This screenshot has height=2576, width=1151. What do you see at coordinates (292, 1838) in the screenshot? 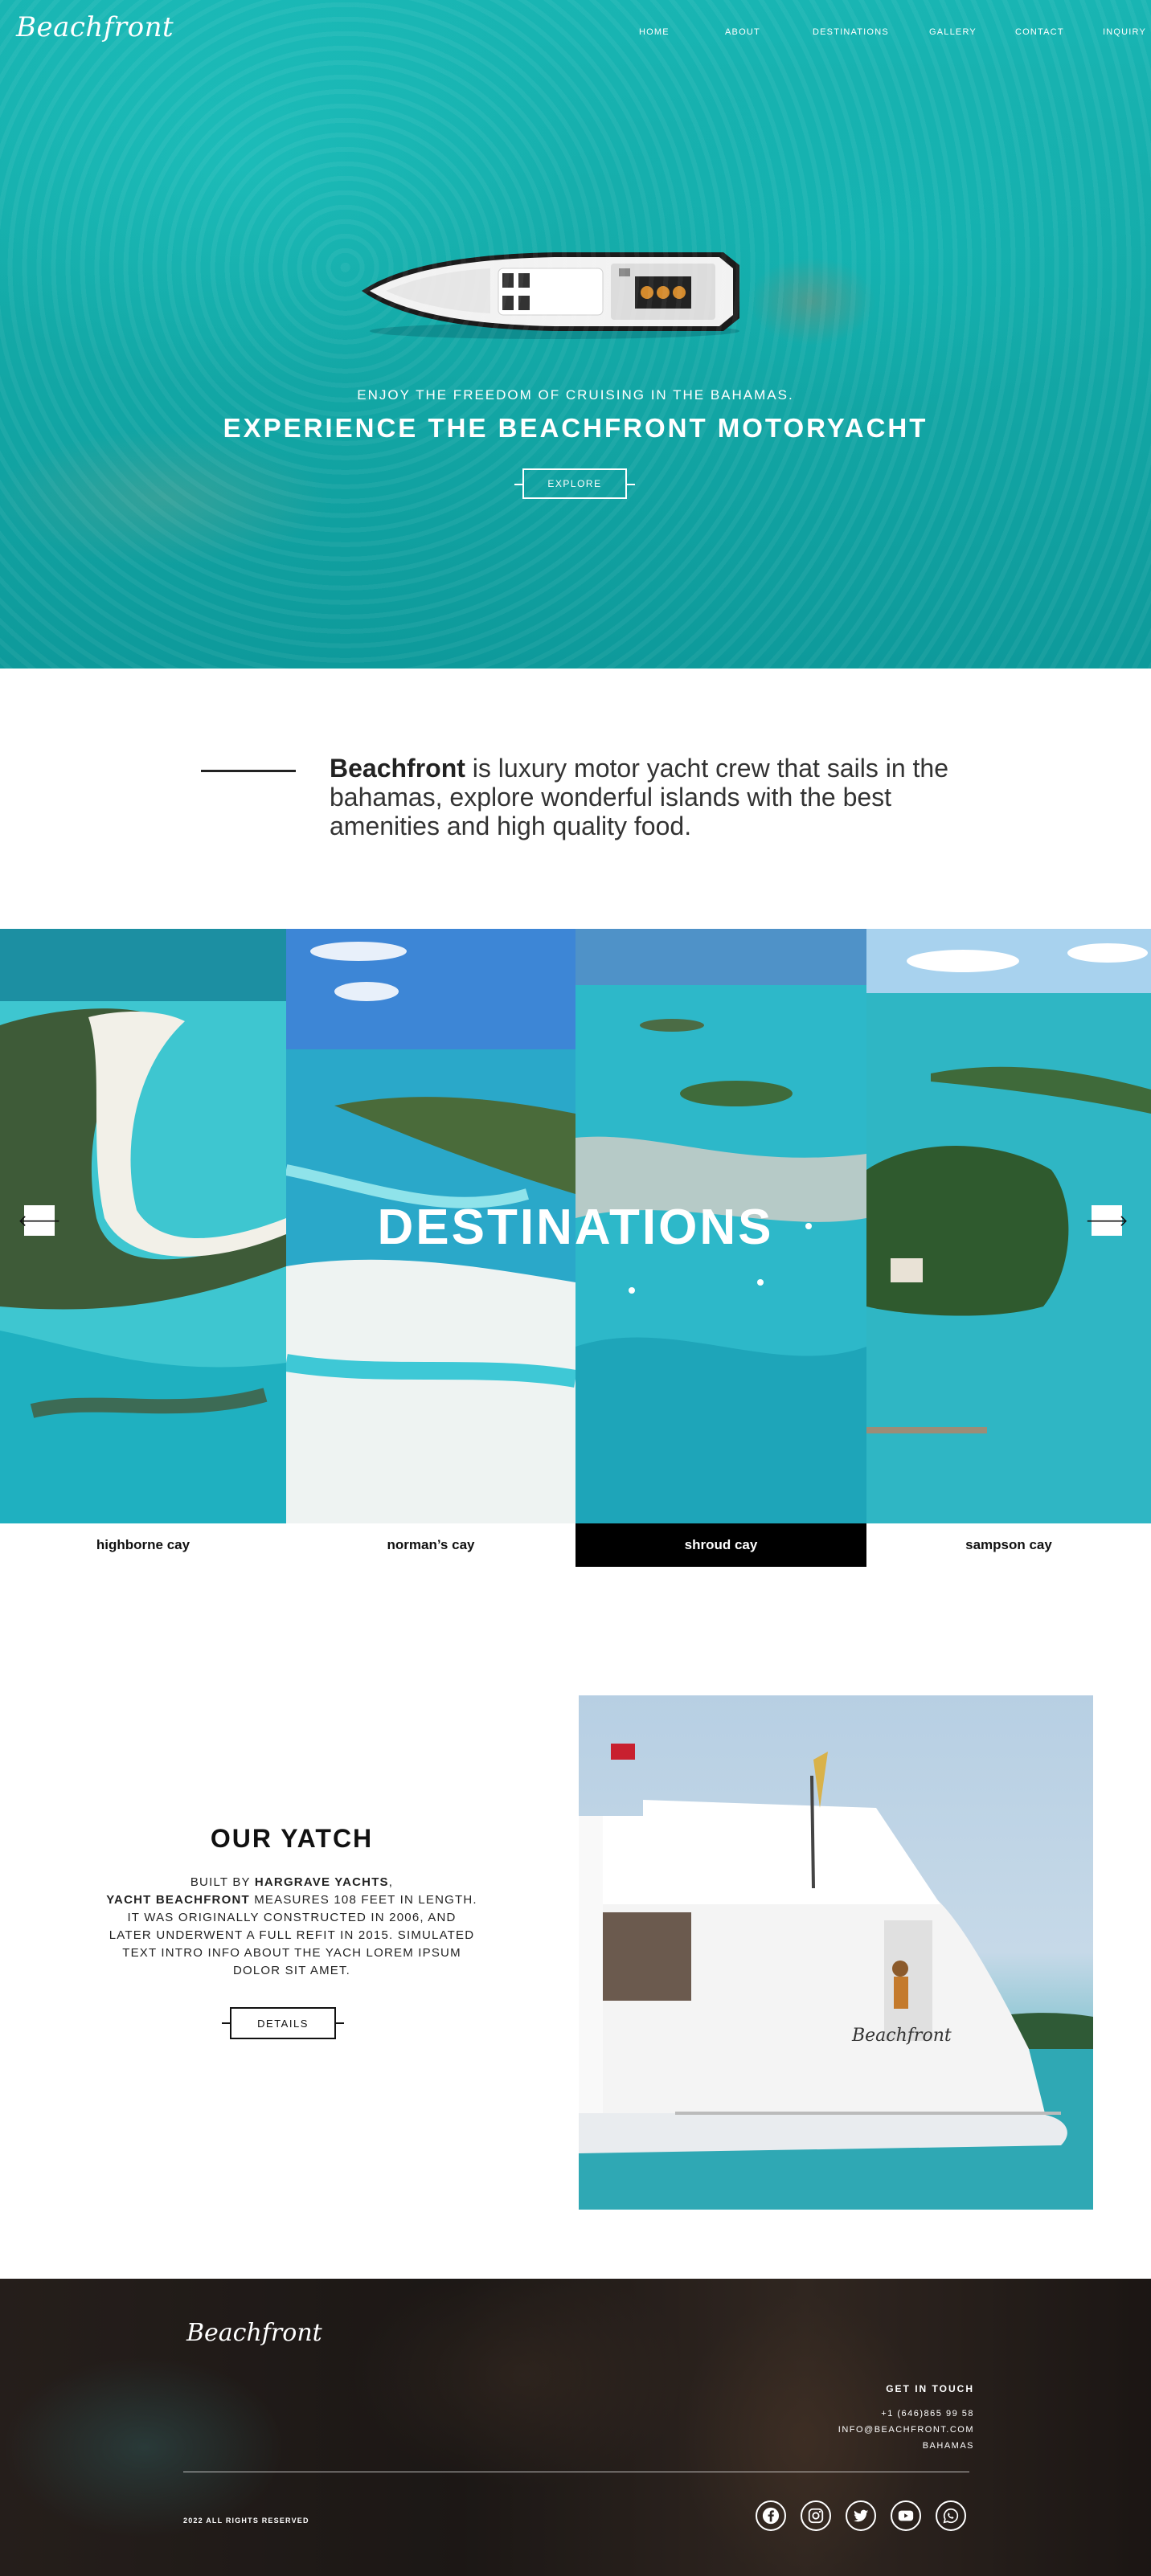
I see `yacht-section-title: OUR YATCH` at bounding box center [292, 1838].